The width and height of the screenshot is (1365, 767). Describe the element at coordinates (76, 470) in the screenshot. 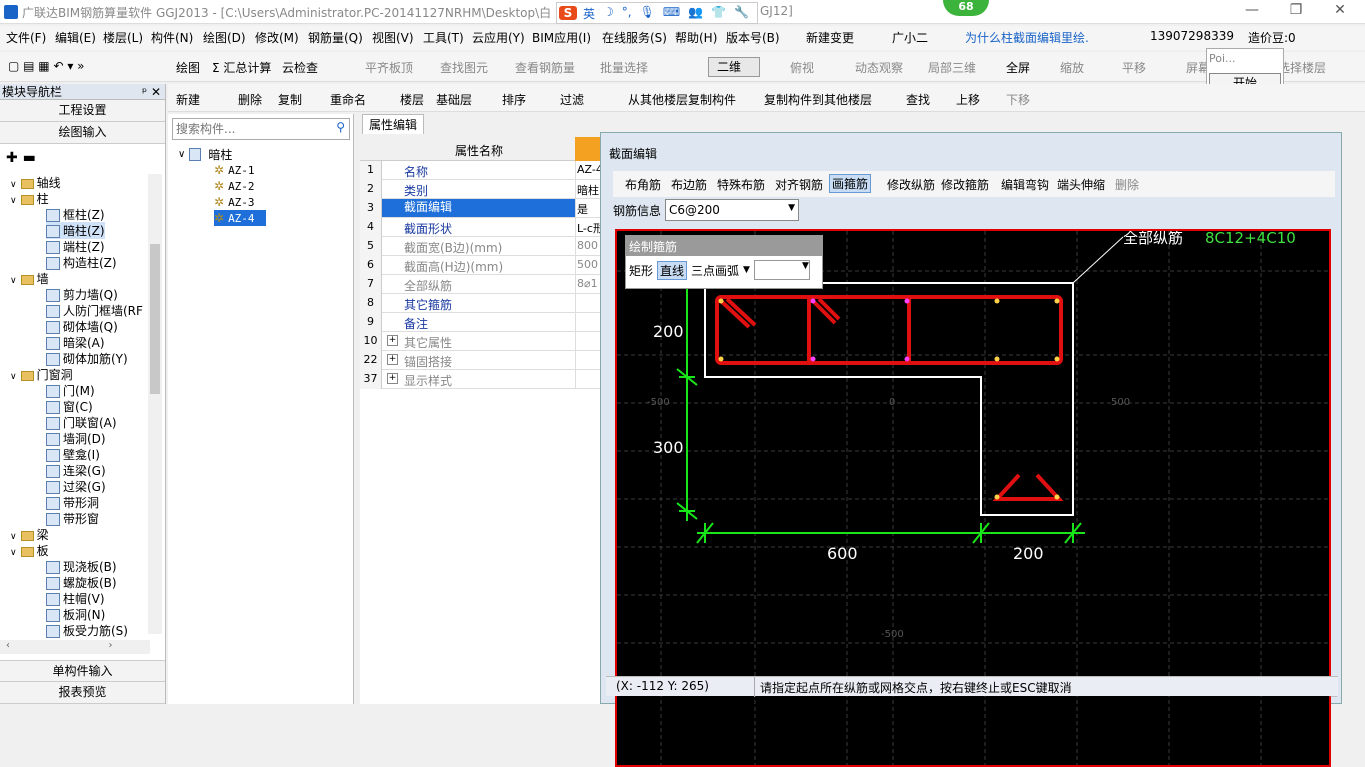

I see `tree-item: 连梁(G)` at that location.